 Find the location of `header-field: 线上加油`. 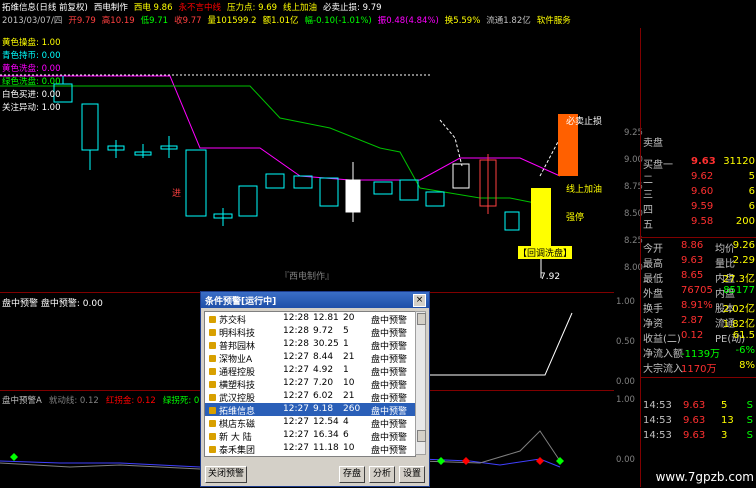

header-field: 线上加油 is located at coordinates (300, 8).